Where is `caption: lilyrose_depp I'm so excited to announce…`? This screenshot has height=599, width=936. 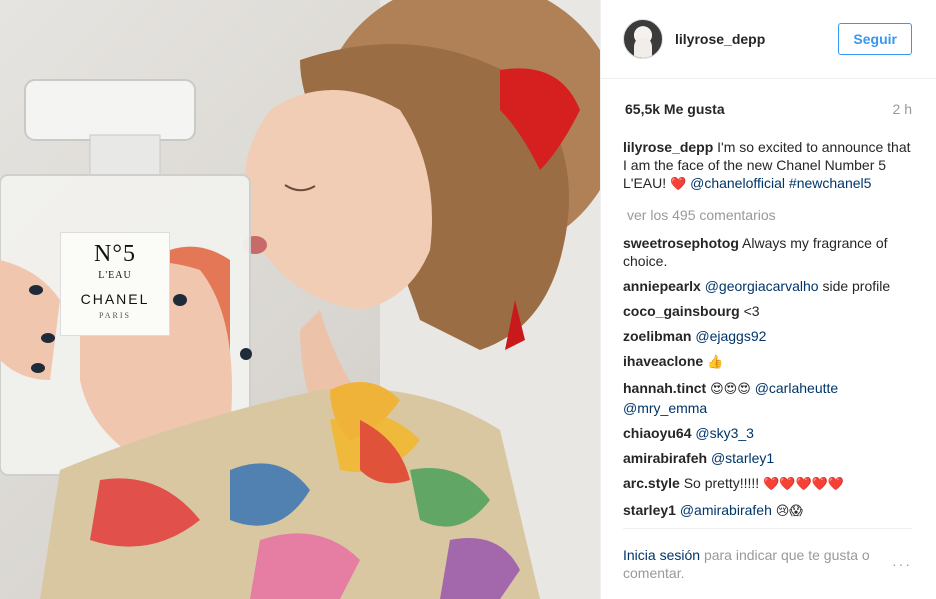
caption: lilyrose_depp I'm so excited to announce… is located at coordinates (769, 166).